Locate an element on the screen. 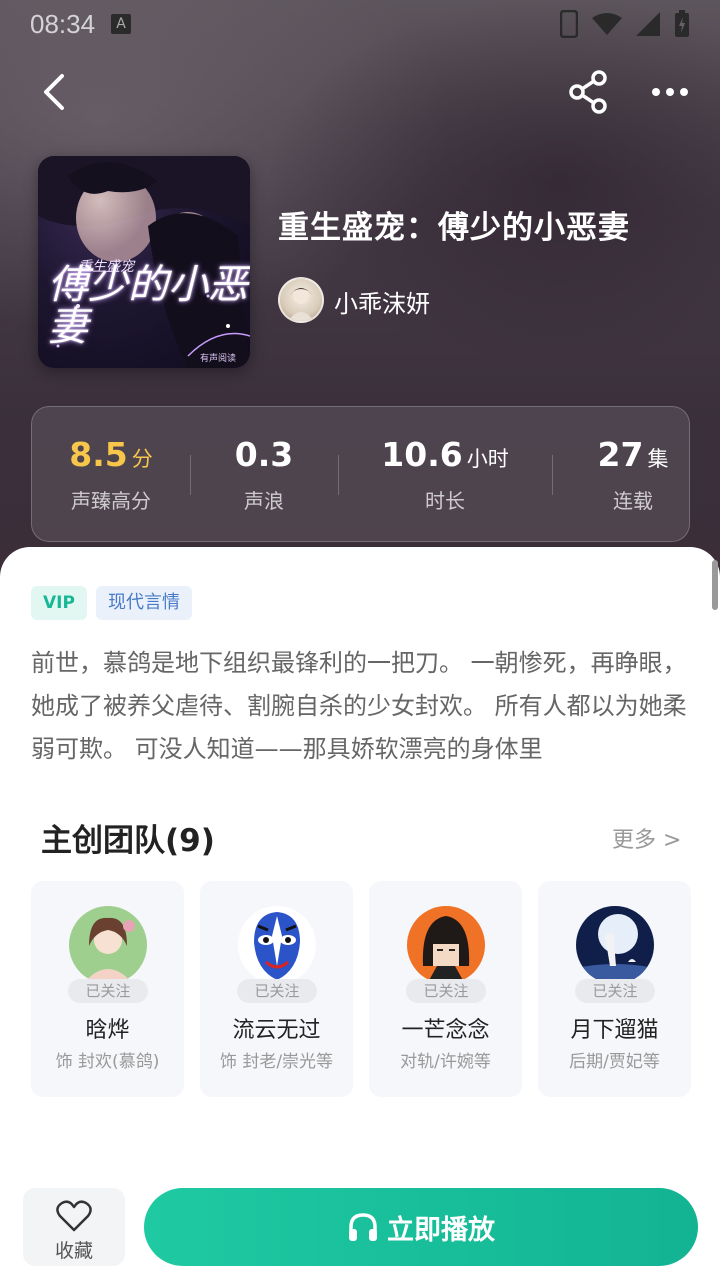  member-name: 晗烨 is located at coordinates (107, 1030).